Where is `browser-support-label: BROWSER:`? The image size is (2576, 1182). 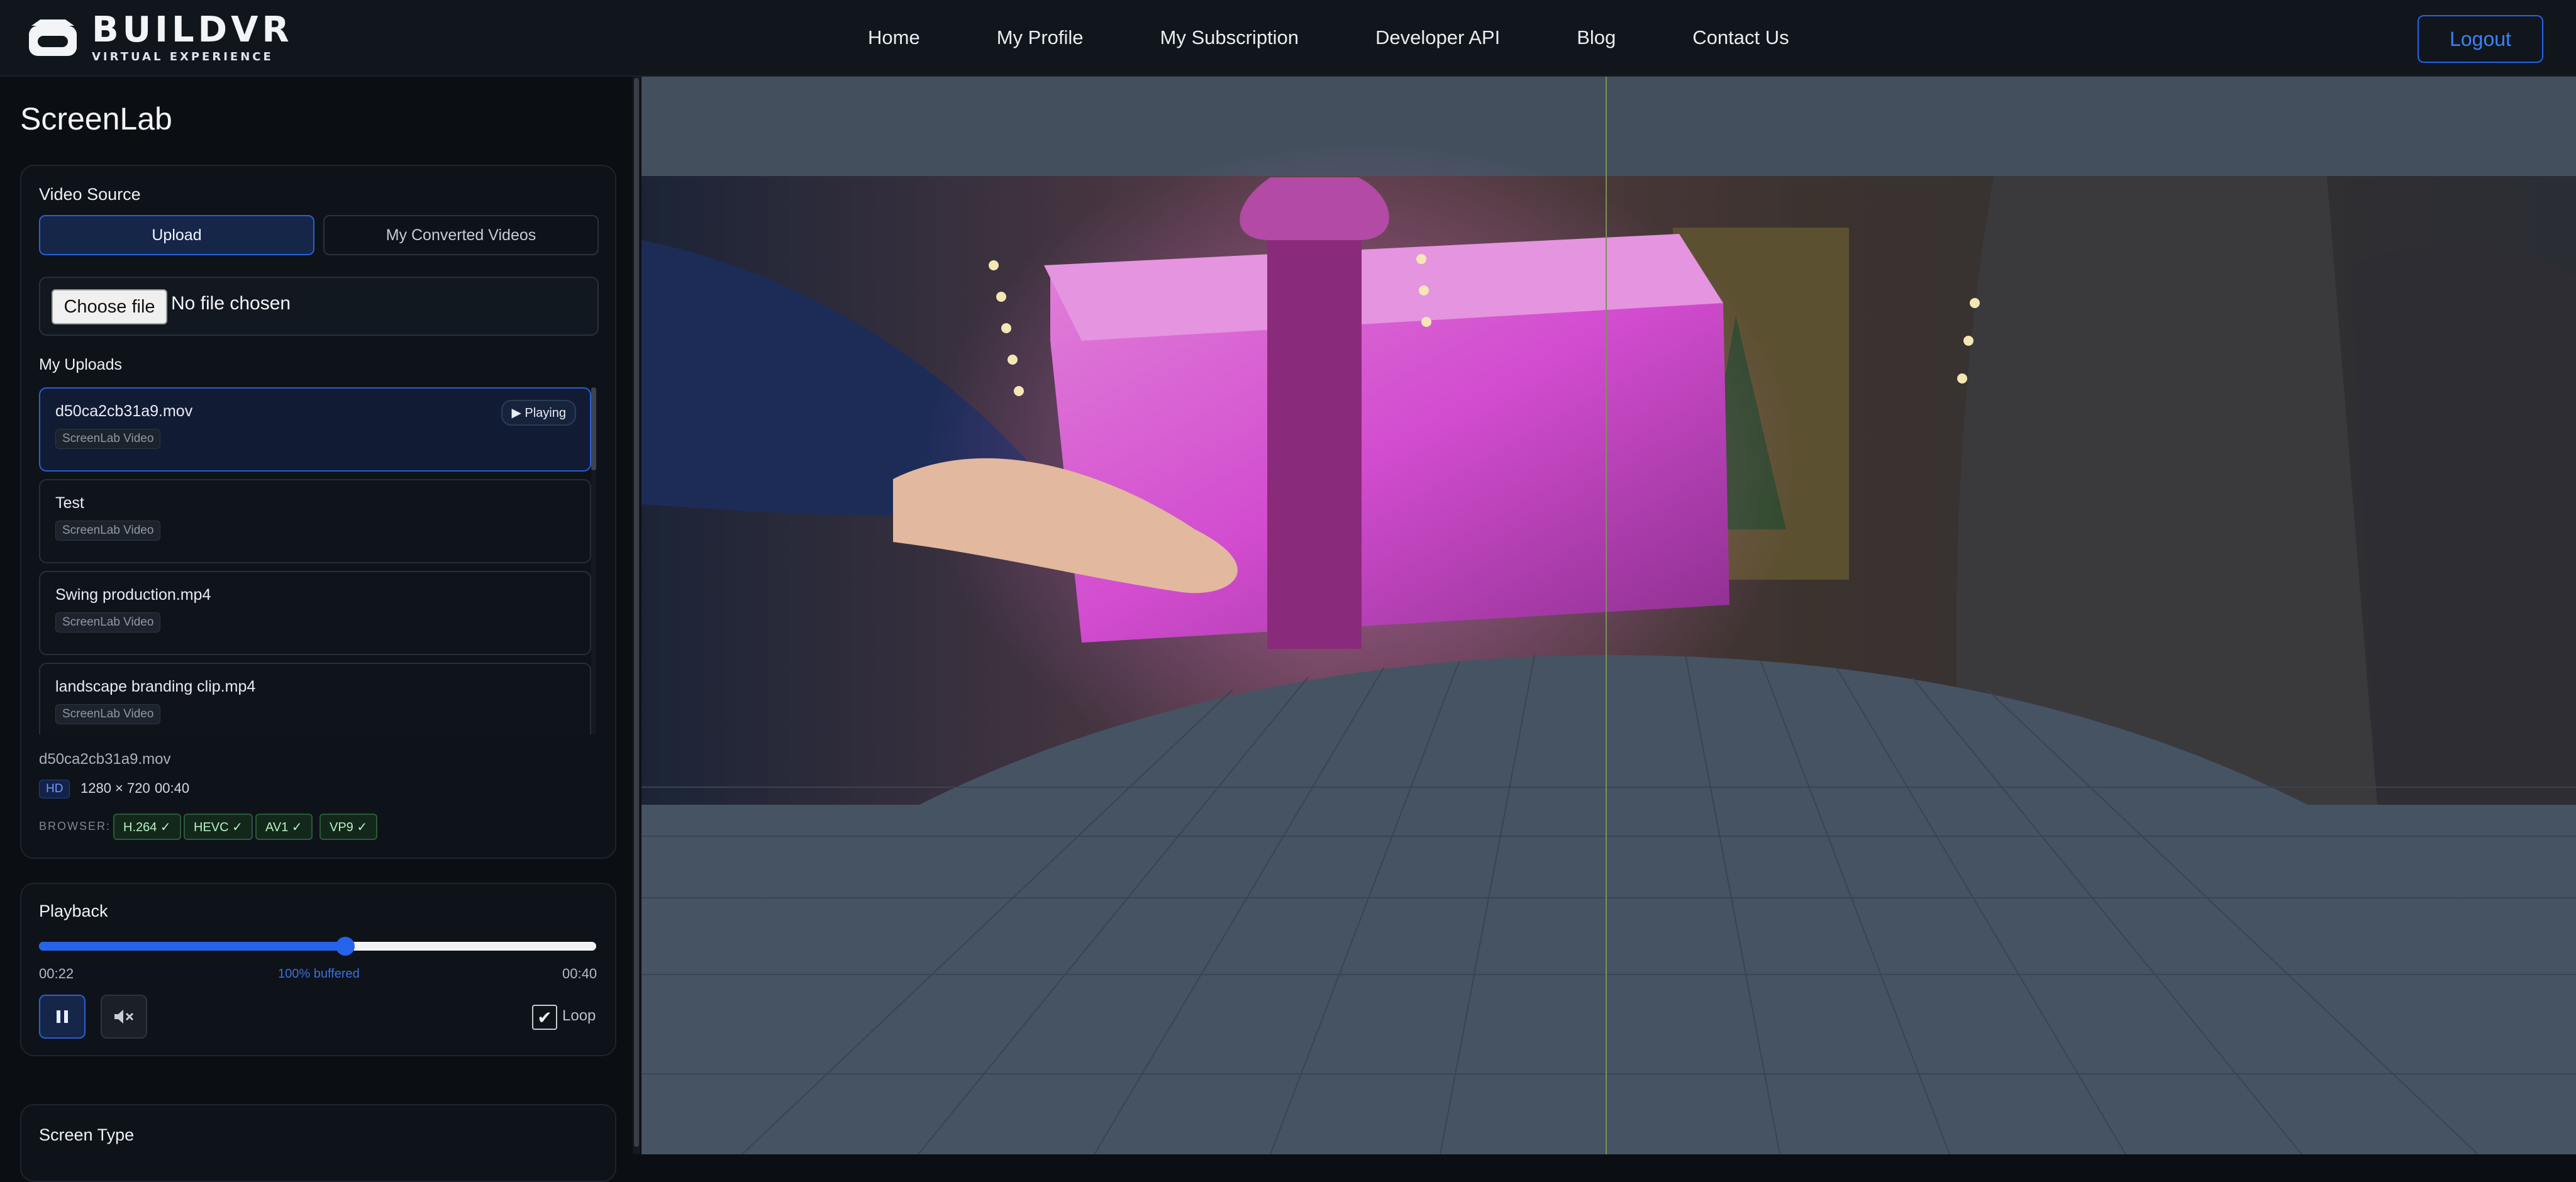 browser-support-label: BROWSER: is located at coordinates (75, 826).